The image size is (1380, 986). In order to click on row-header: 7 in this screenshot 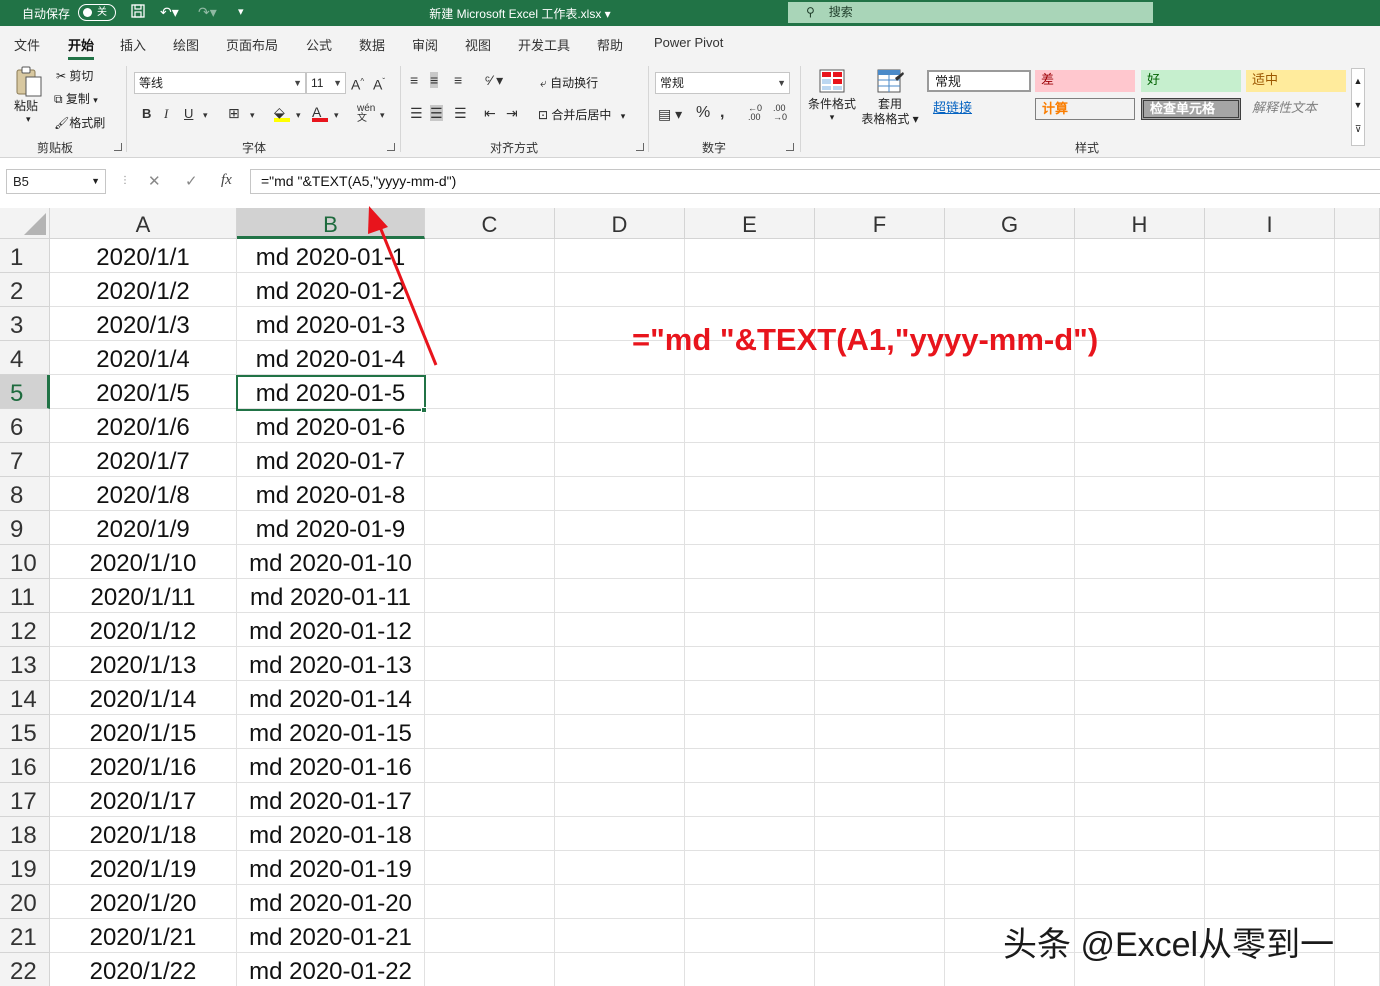, I will do `click(25, 460)`.